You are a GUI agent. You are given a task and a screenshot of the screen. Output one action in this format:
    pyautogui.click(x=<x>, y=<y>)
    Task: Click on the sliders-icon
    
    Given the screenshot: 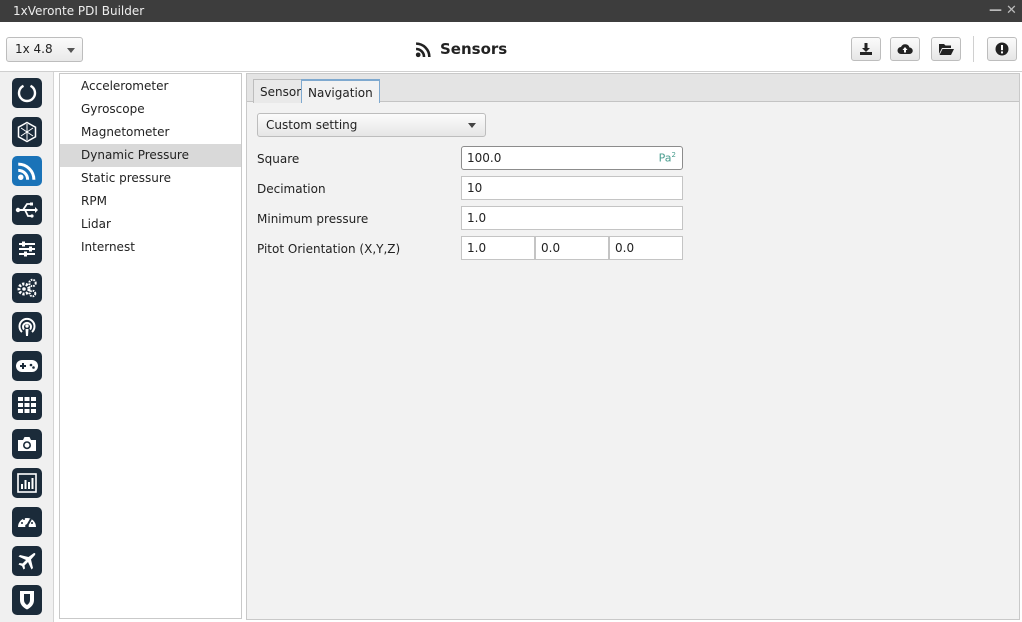 What is the action you would take?
    pyautogui.click(x=27, y=249)
    